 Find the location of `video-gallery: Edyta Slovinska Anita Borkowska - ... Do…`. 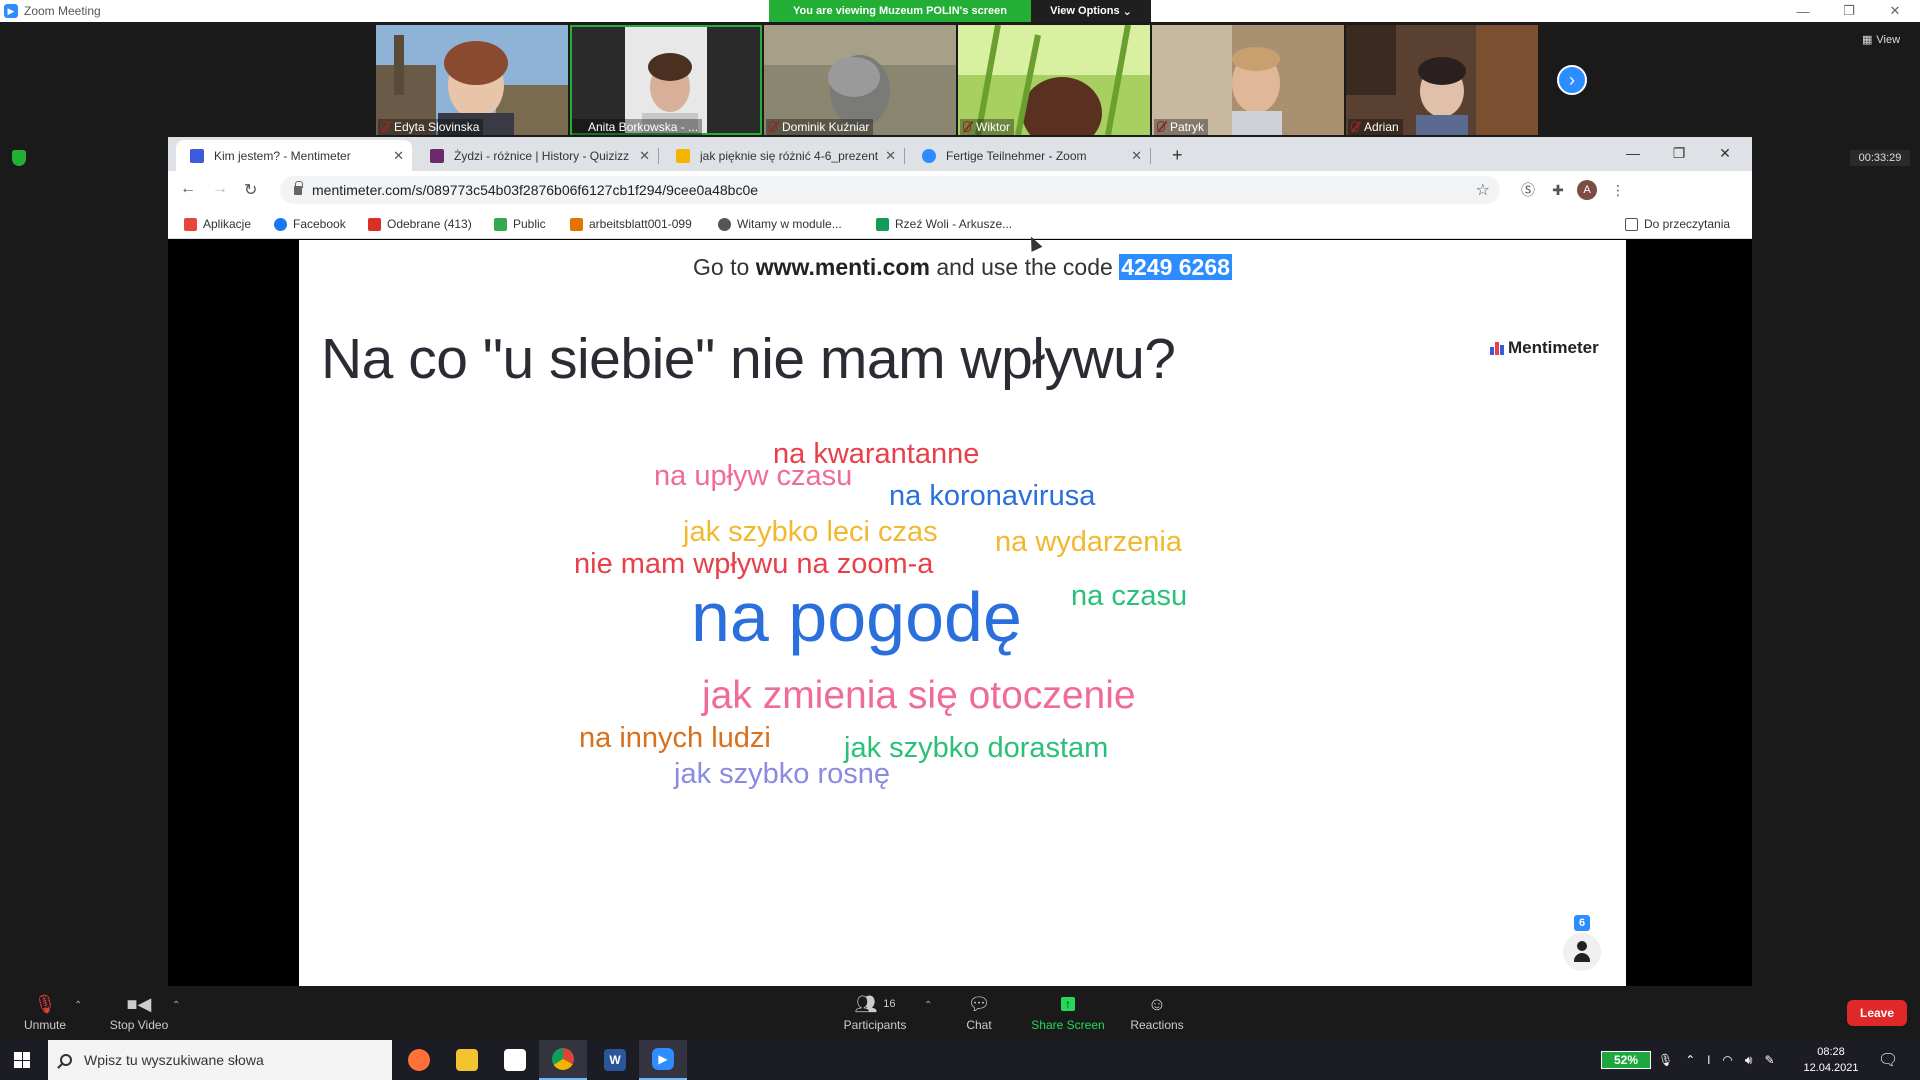

video-gallery: Edyta Slovinska Anita Borkowska - ... Do… is located at coordinates (957, 80).